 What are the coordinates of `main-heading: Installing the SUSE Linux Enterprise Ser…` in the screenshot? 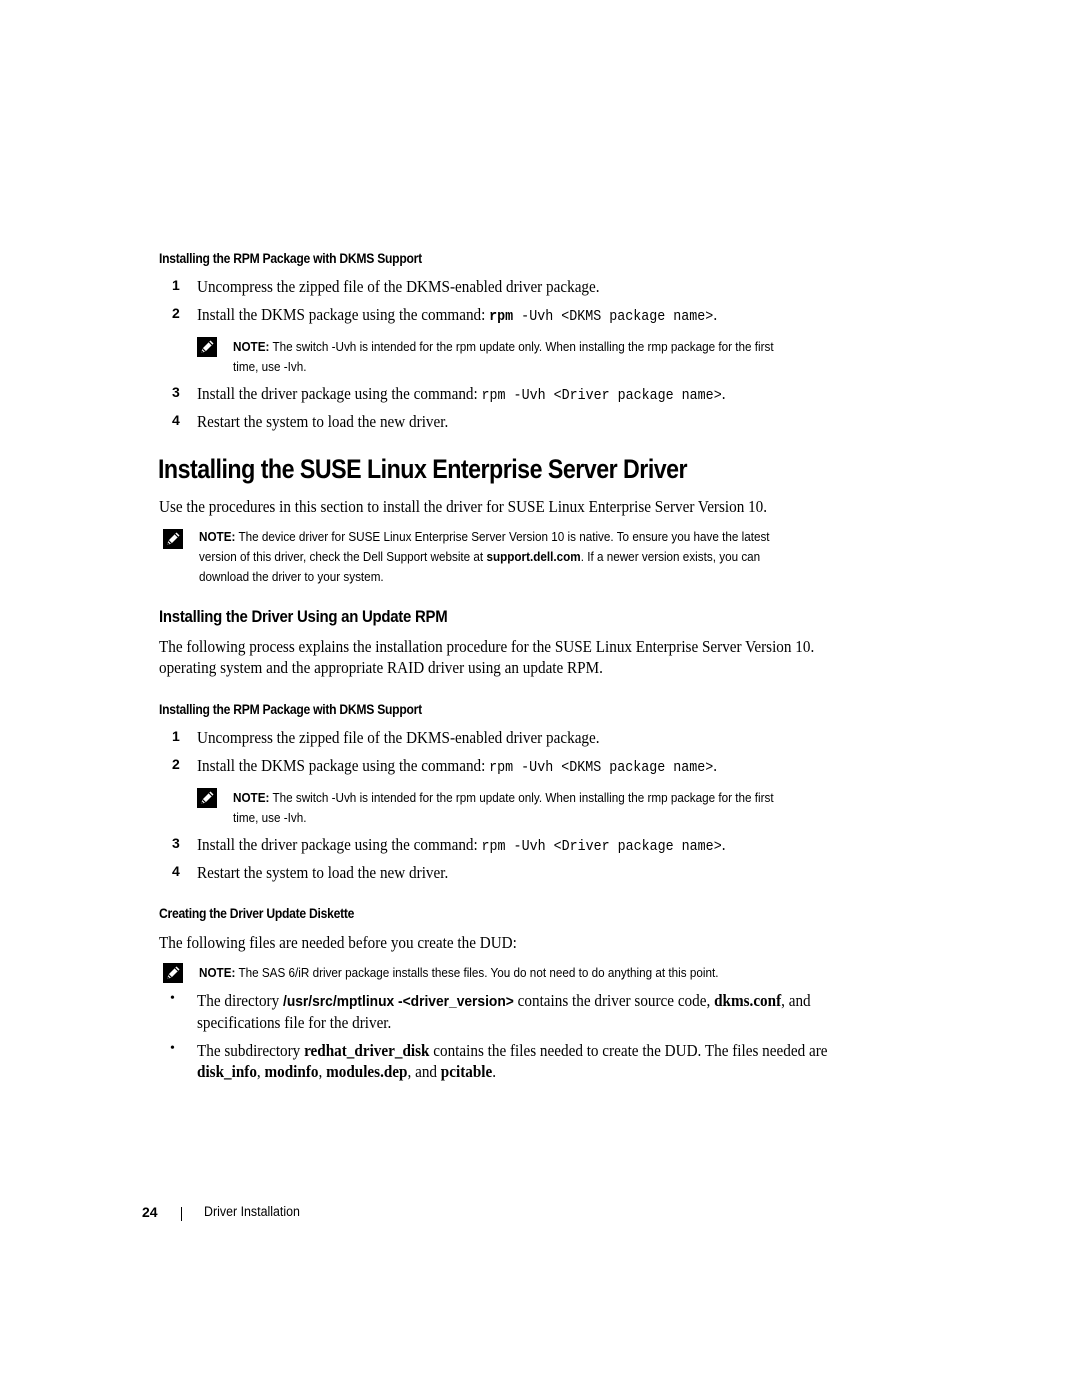 It's located at (423, 469).